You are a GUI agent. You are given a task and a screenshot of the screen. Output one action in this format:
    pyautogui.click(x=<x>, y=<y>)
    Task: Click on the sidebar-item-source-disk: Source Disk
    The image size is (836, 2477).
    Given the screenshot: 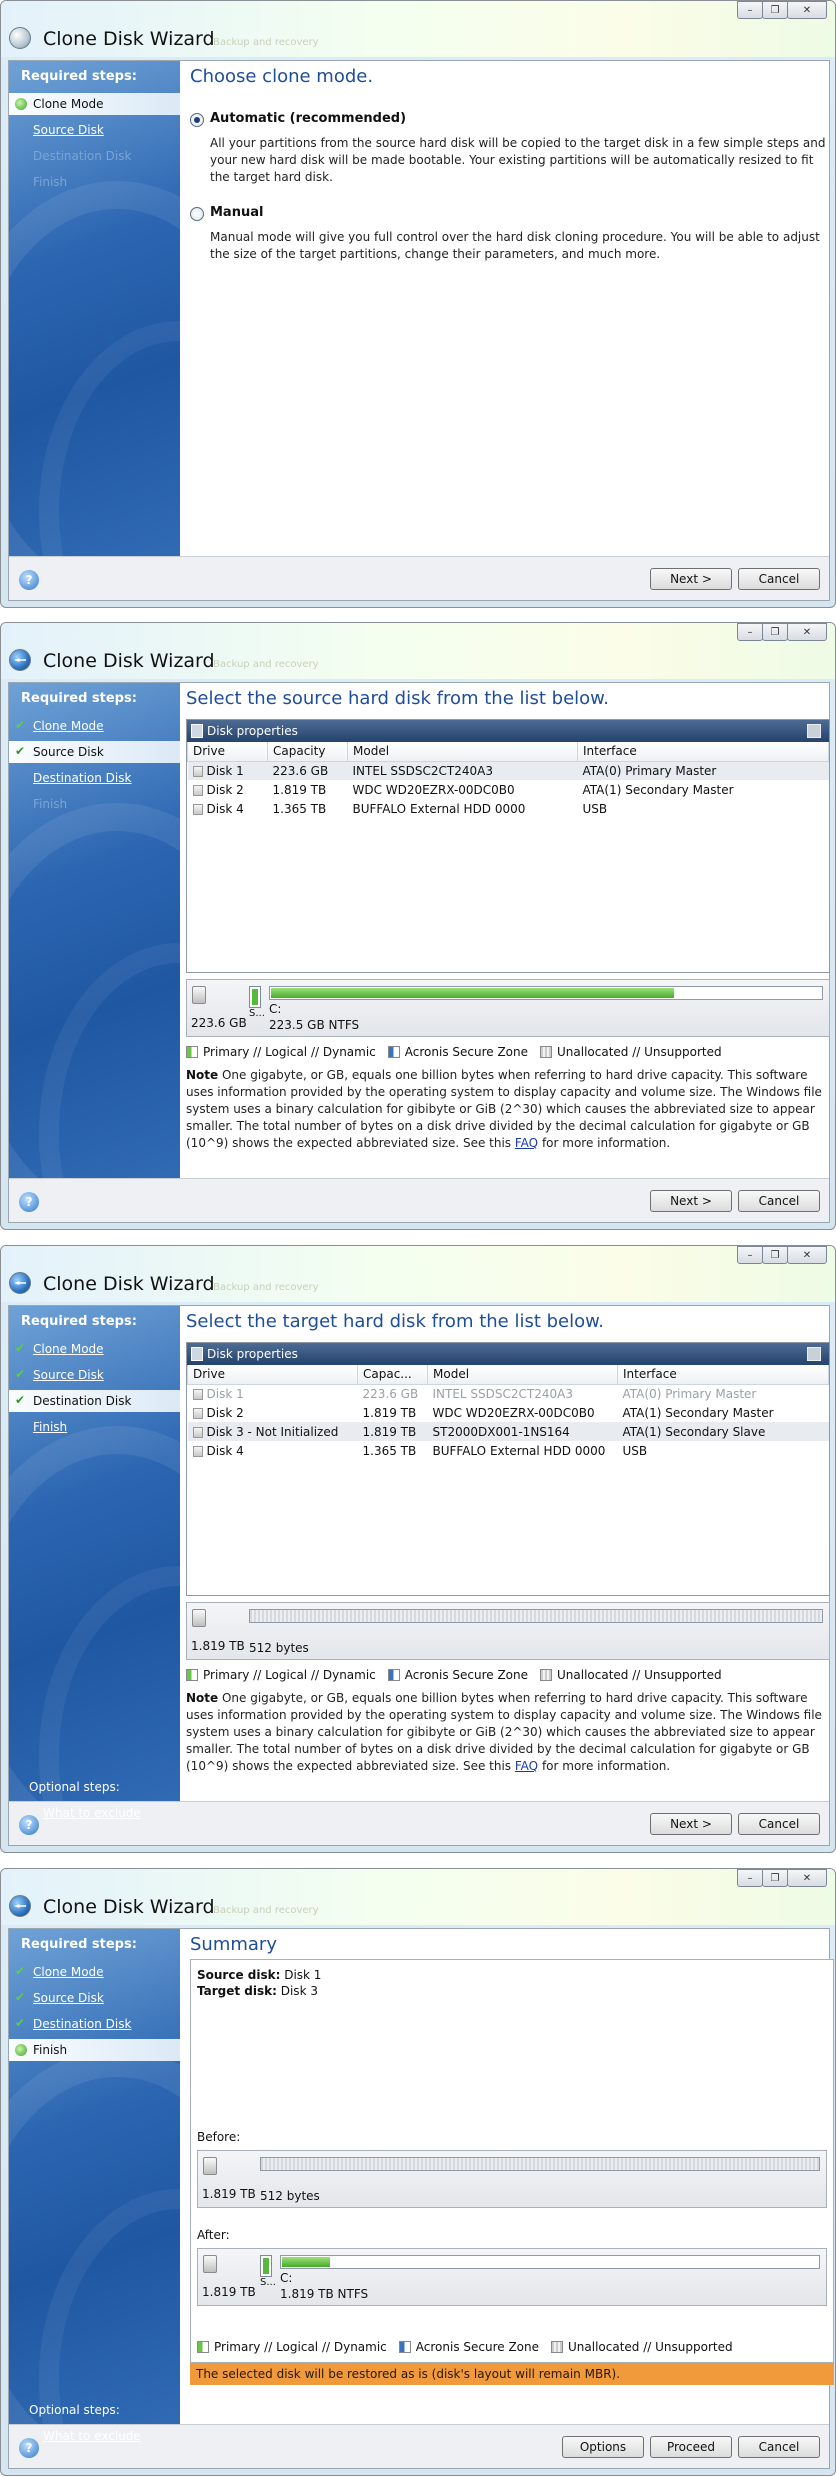 What is the action you would take?
    pyautogui.click(x=94, y=130)
    